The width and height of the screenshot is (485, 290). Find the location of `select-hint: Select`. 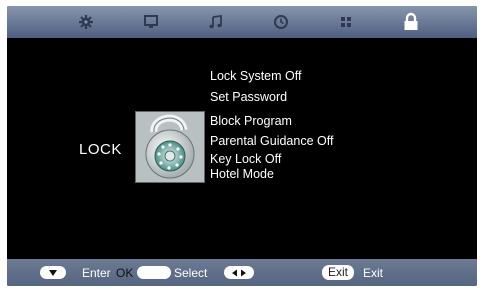

select-hint: Select is located at coordinates (191, 273).